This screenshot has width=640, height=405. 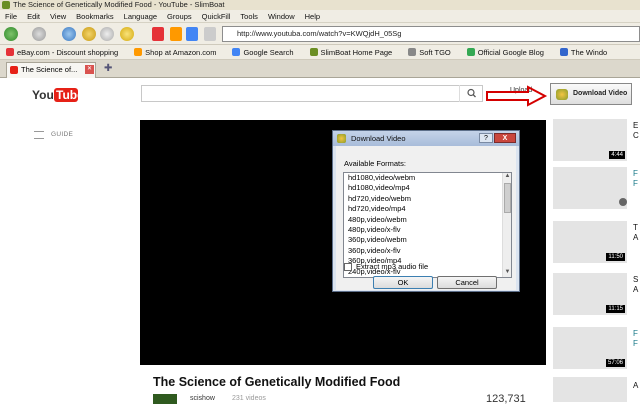 What do you see at coordinates (467, 282) in the screenshot?
I see `cancel-button: Cancel` at bounding box center [467, 282].